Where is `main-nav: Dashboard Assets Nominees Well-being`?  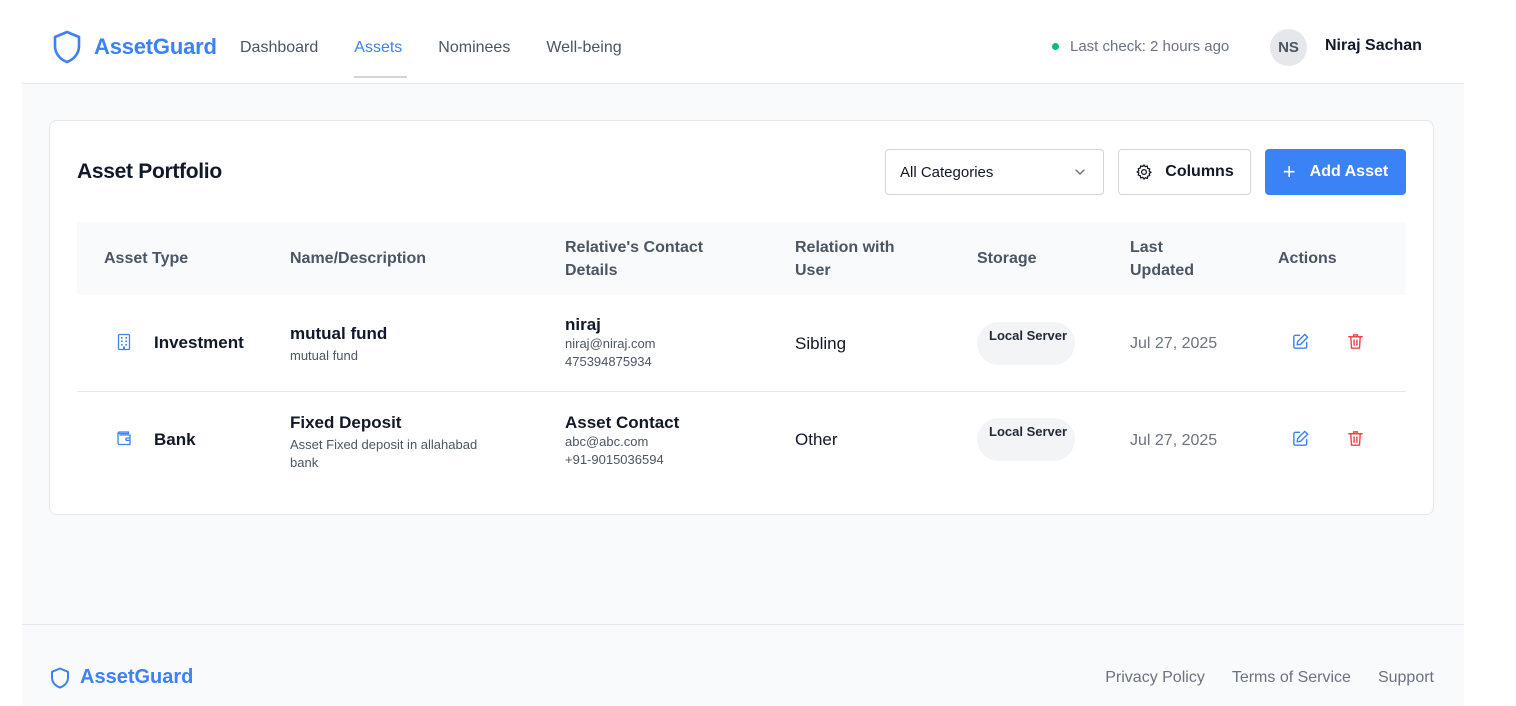 main-nav: Dashboard Assets Nominees Well-being is located at coordinates (449, 49).